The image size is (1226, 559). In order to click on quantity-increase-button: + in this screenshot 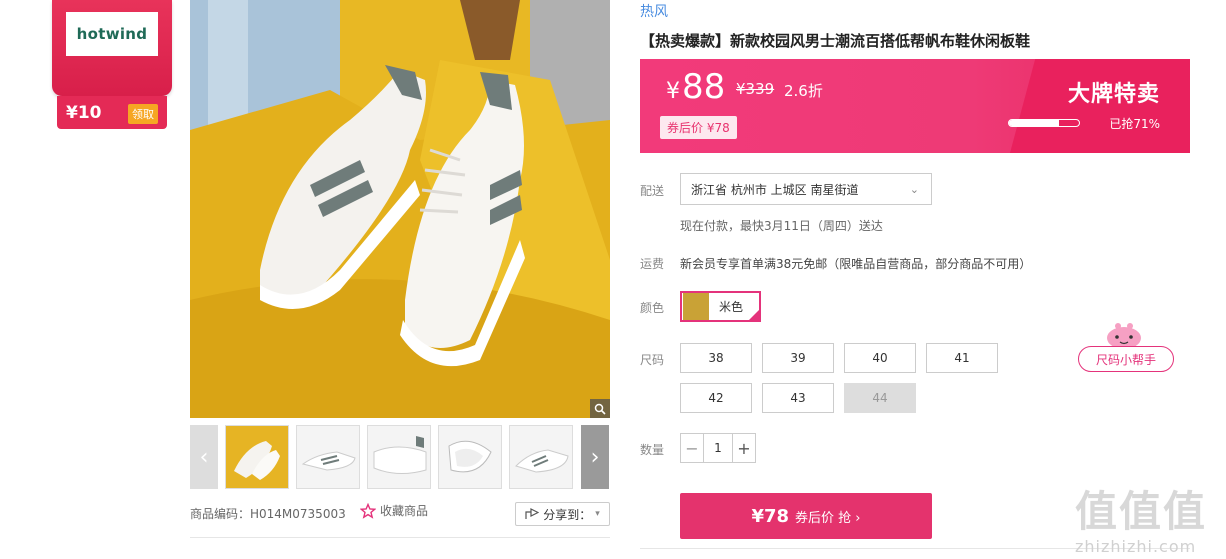, I will do `click(744, 448)`.